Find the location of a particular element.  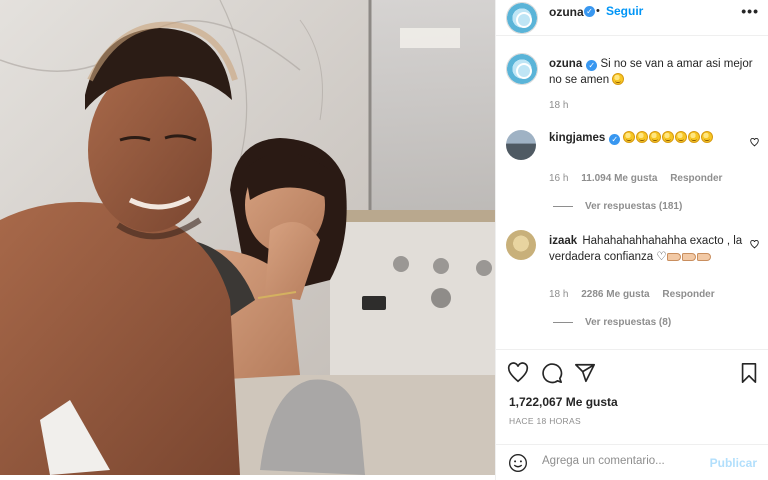

view-replies-button: Ver respuestas (181) is located at coordinates (617, 206).